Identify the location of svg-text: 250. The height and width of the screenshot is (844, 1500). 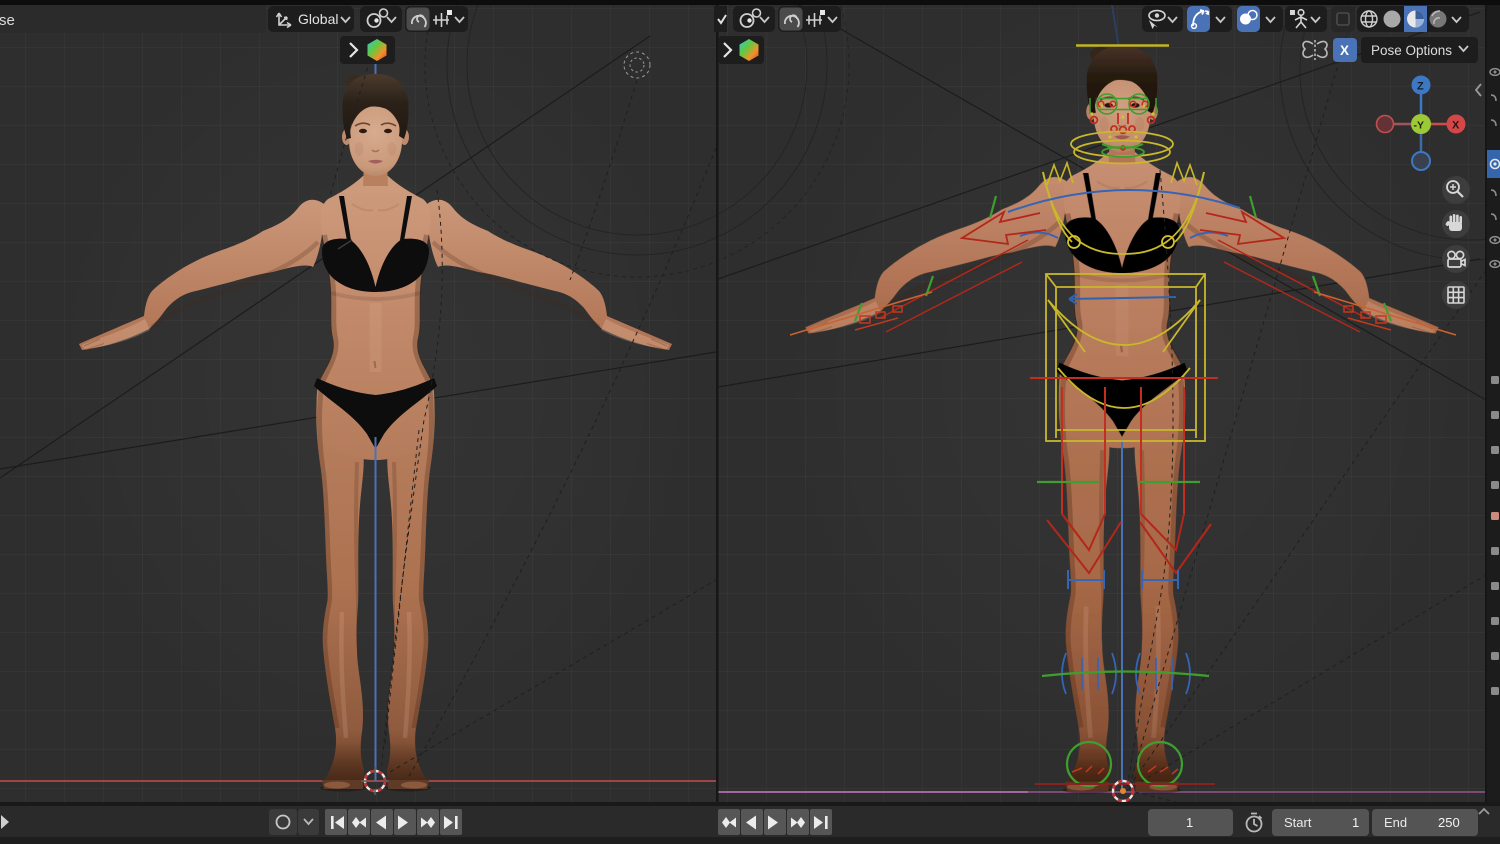
(1449, 822).